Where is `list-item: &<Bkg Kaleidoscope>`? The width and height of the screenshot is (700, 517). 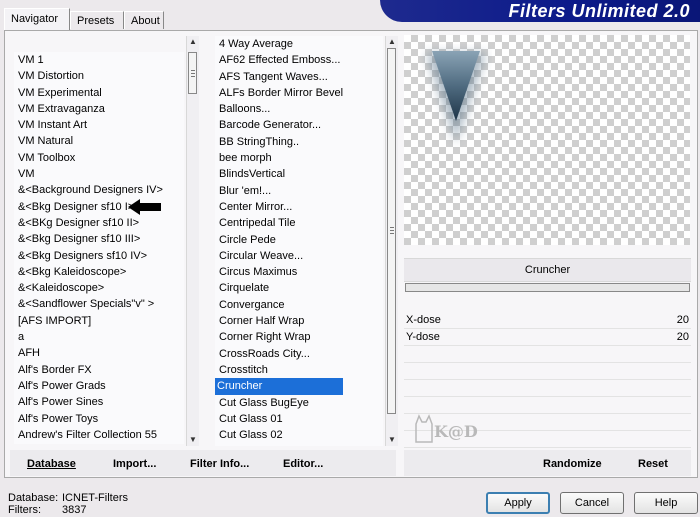
list-item: &<Bkg Kaleidoscope> is located at coordinates (99, 272).